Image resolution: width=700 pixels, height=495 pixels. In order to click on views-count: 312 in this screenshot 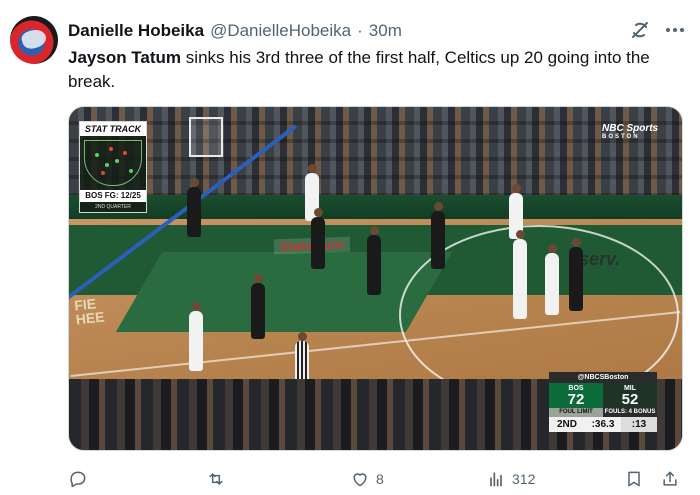, I will do `click(524, 479)`.